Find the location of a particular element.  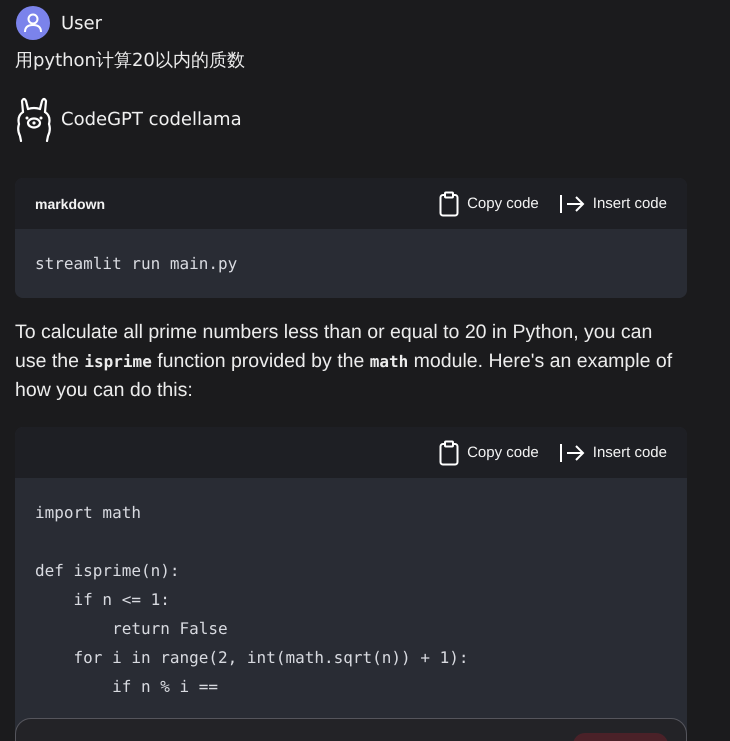

author-name: User is located at coordinates (81, 23).